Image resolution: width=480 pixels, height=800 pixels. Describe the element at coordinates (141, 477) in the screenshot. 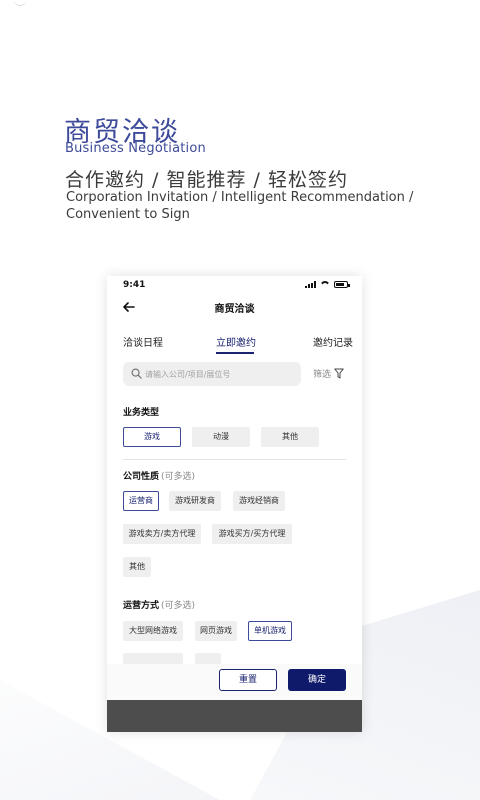

I see `company-nature-label: 公司性质` at that location.